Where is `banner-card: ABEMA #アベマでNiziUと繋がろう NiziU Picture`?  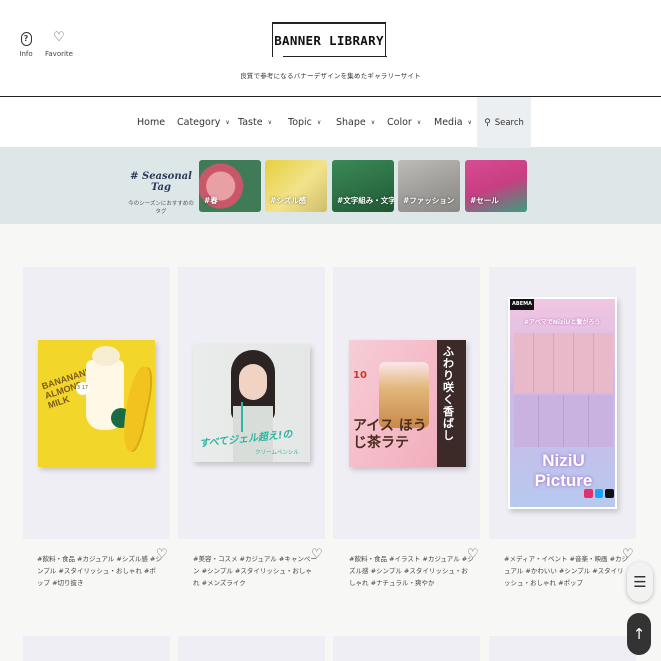
banner-card: ABEMA #アベマでNiziUと繋がろう NiziU Picture is located at coordinates (562, 403).